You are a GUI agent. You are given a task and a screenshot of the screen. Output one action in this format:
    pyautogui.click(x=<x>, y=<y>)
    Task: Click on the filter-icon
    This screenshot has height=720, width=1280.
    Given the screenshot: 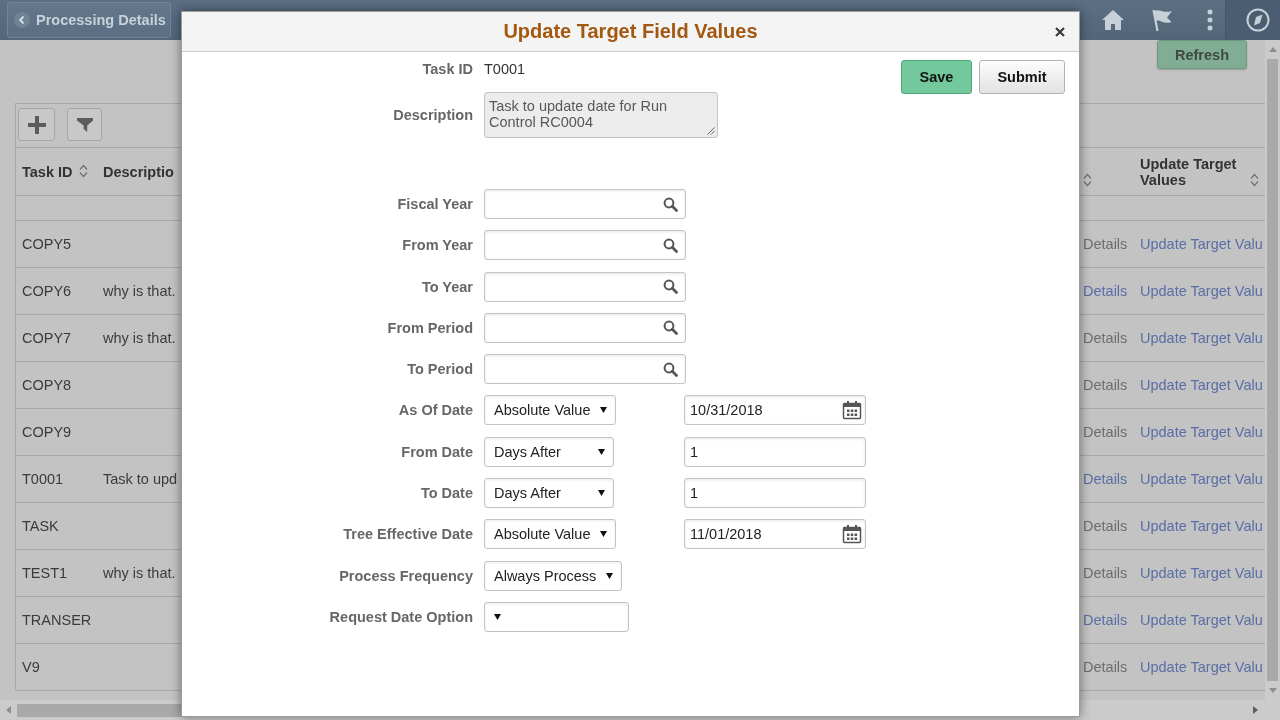 What is the action you would take?
    pyautogui.click(x=84, y=124)
    